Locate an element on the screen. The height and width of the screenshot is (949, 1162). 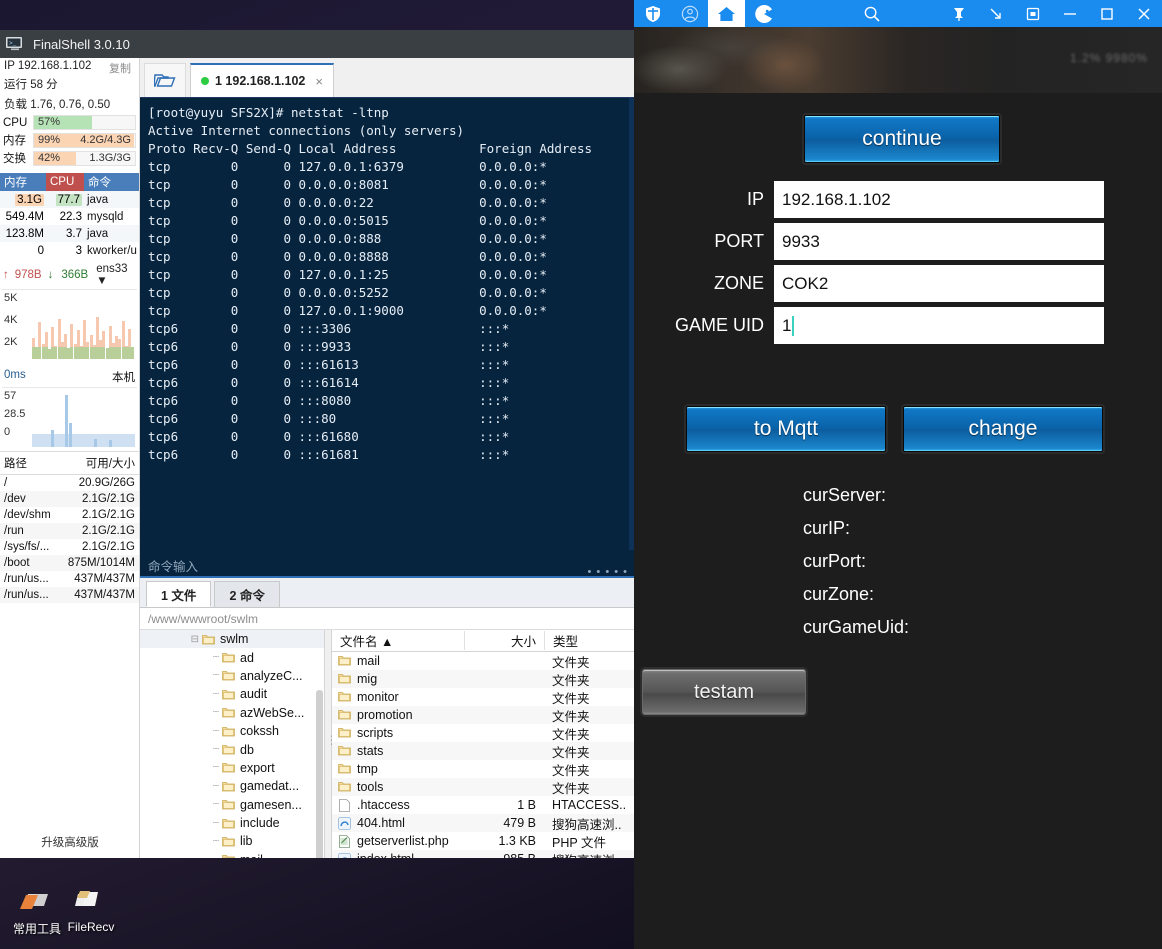
disk-size: 20.9G/26G is located at coordinates (106, 483).